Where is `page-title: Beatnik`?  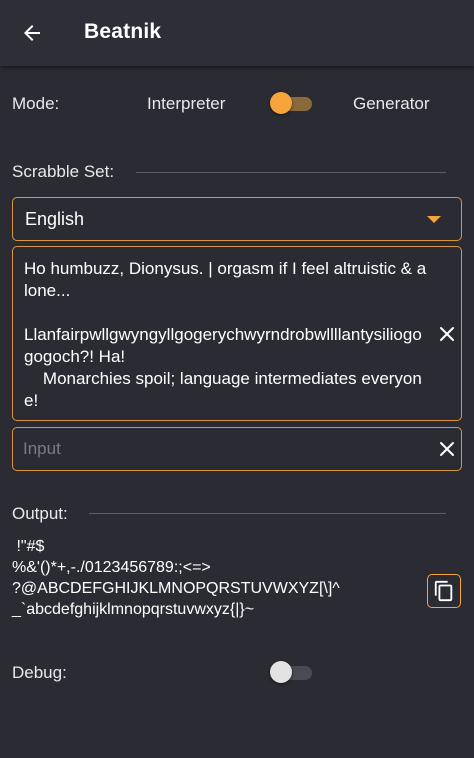
page-title: Beatnik is located at coordinates (123, 31).